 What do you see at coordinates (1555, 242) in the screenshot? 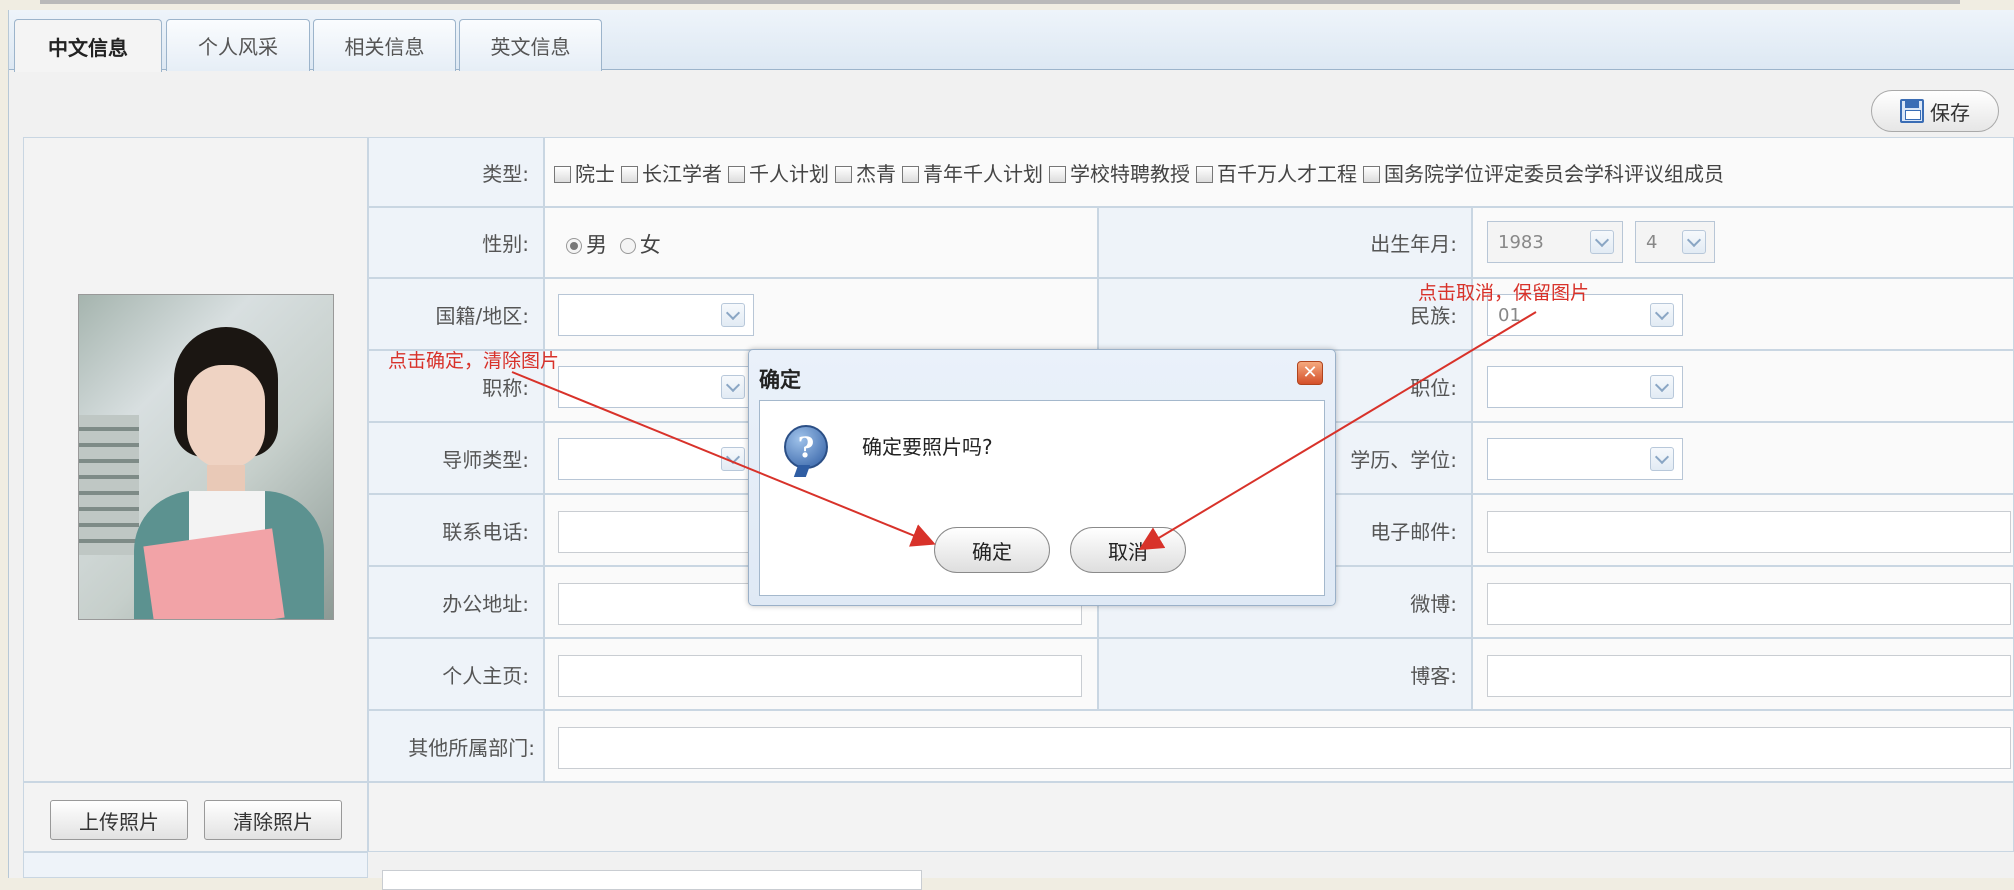
I see `birth-year-select: 1983` at bounding box center [1555, 242].